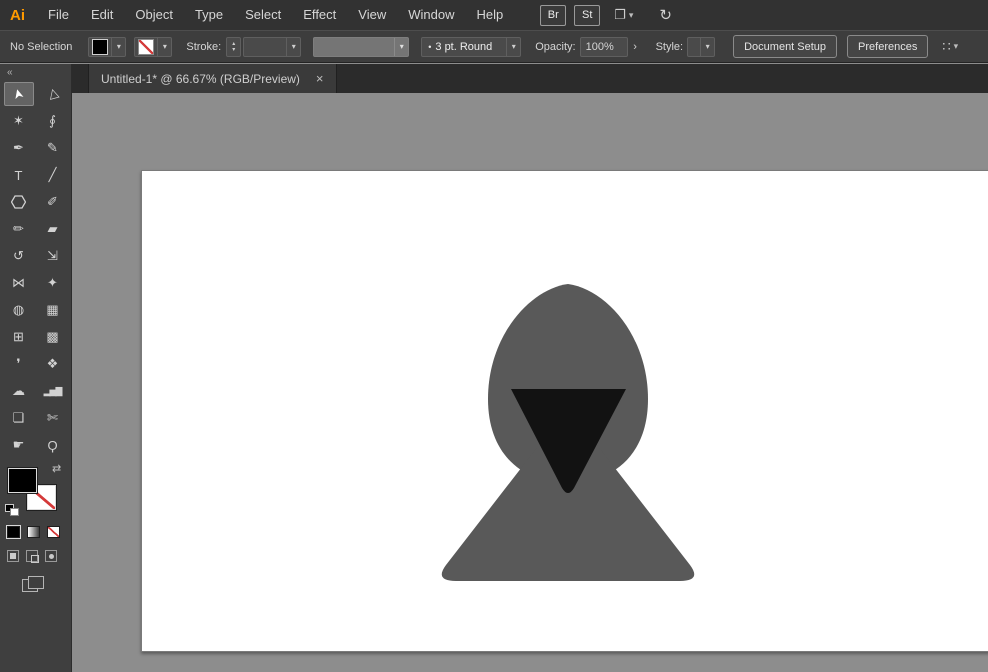 This screenshot has height=672, width=988. What do you see at coordinates (13, 532) in the screenshot?
I see `color-button` at bounding box center [13, 532].